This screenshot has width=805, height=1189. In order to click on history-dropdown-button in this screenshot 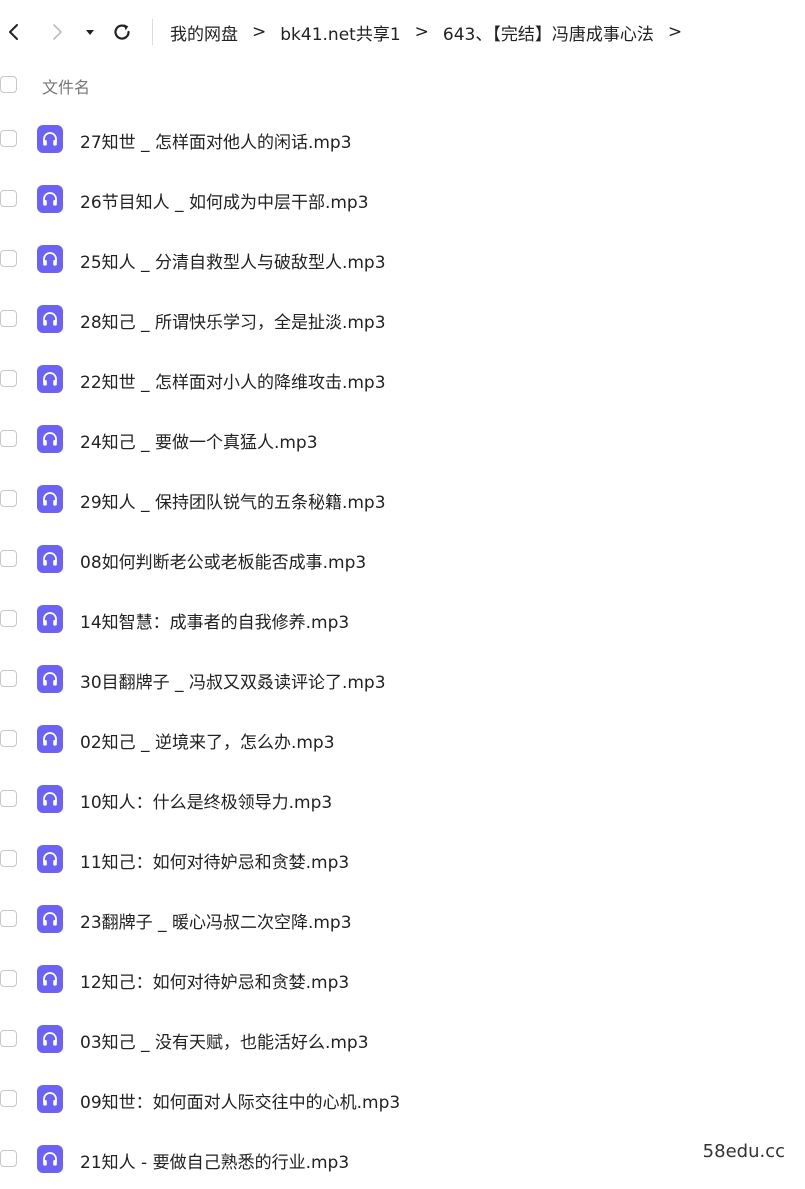, I will do `click(90, 32)`.